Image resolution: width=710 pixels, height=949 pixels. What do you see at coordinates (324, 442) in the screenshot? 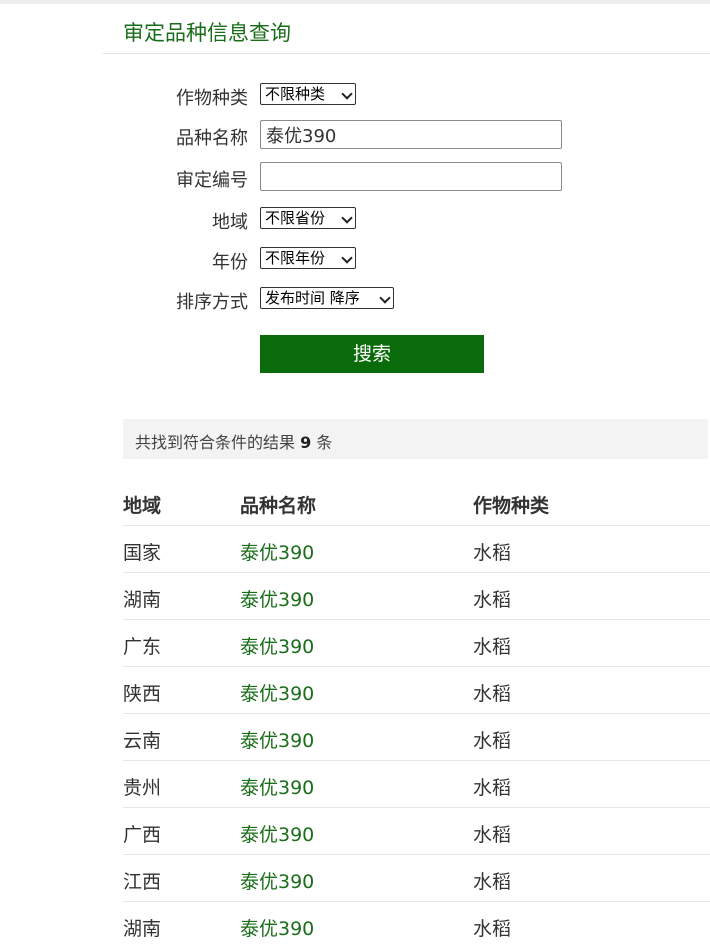
I see `result-suffix: 条` at bounding box center [324, 442].